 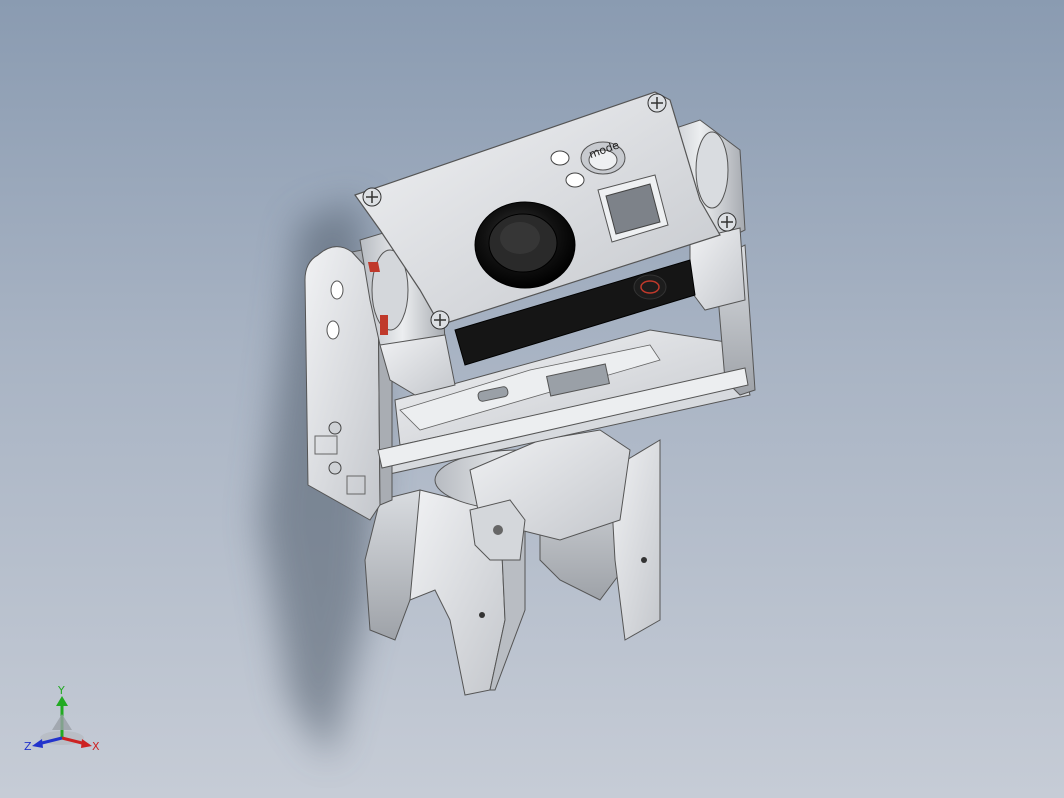 What do you see at coordinates (712, 170) in the screenshot?
I see `bearing-right-ring` at bounding box center [712, 170].